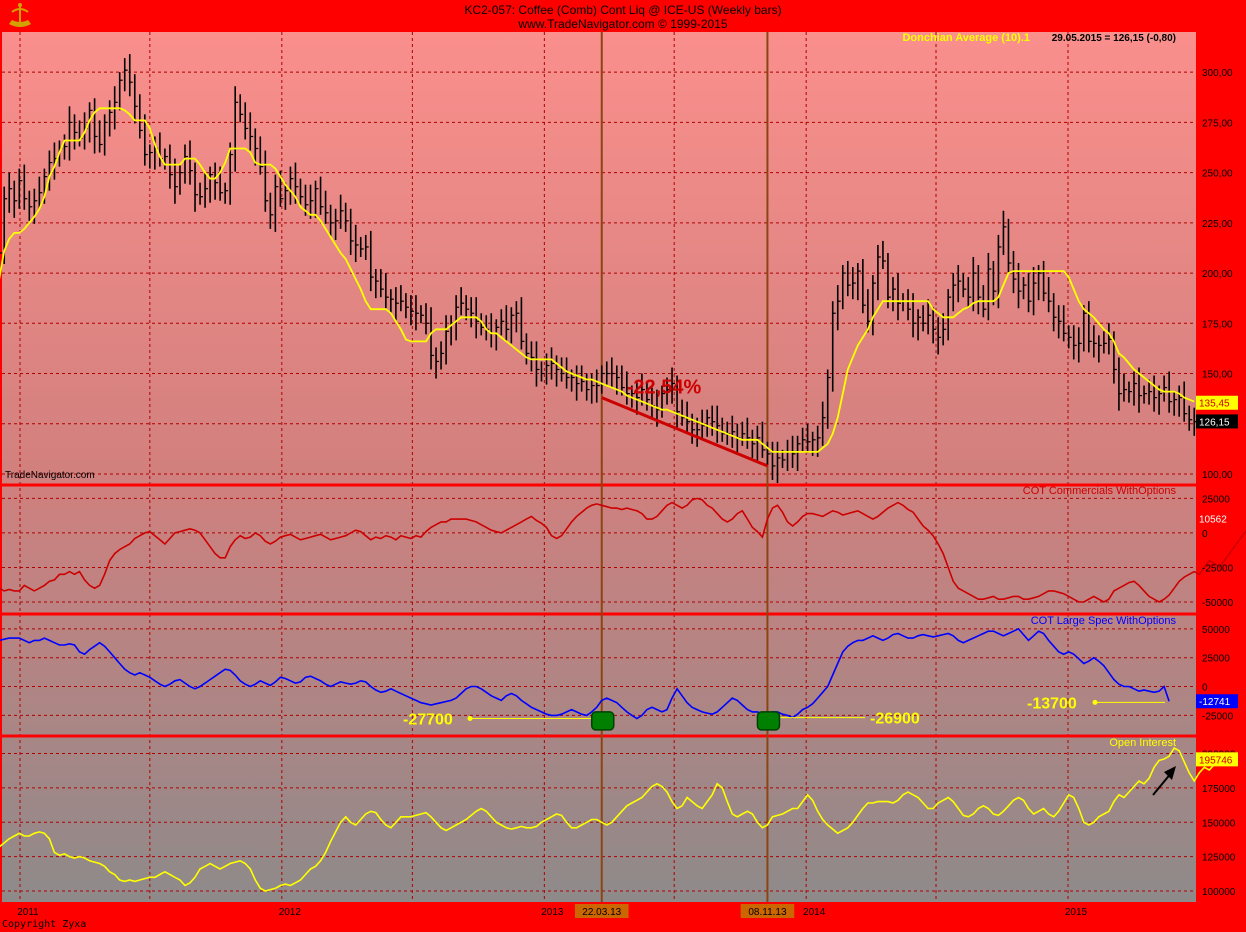 Image resolution: width=1246 pixels, height=932 pixels. I want to click on y-tick-label: 150000, so click(1219, 823).